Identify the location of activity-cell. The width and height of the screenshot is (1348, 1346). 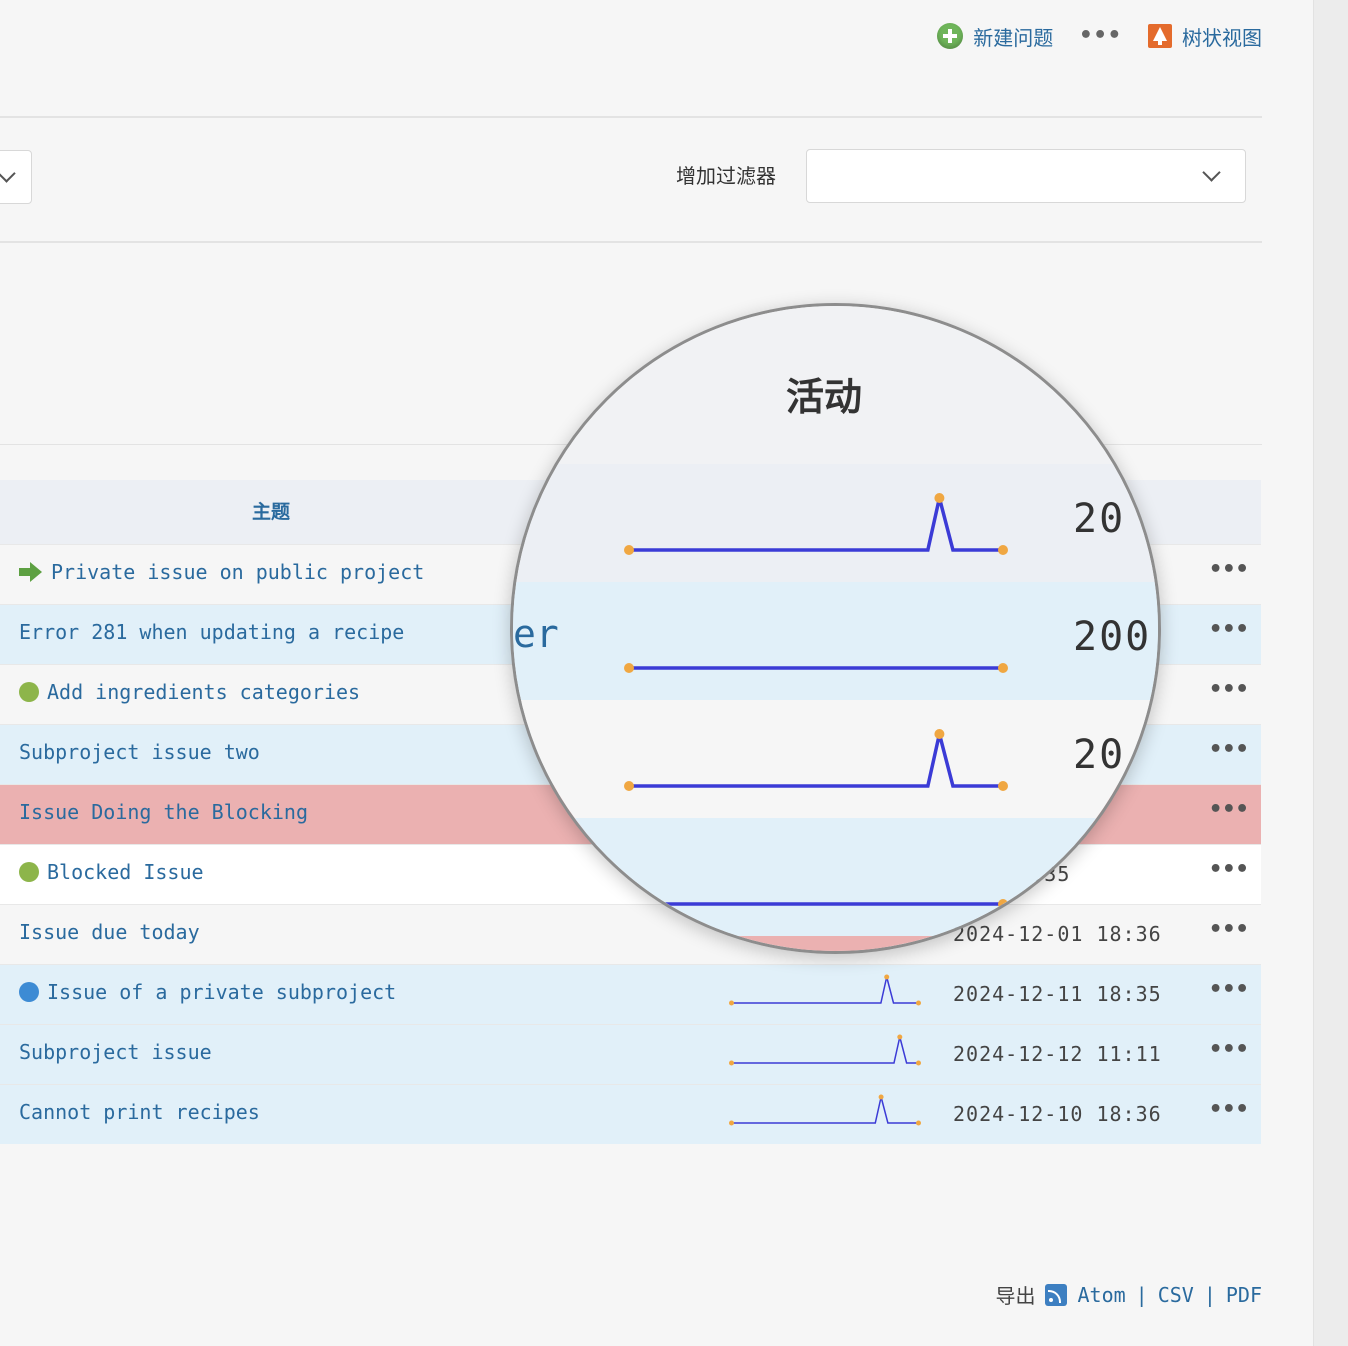
(825, 1109).